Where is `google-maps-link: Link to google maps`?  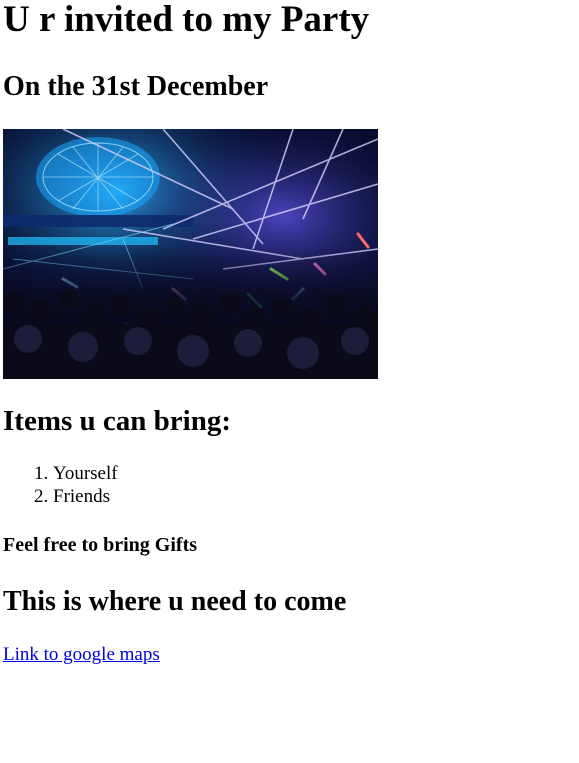 google-maps-link: Link to google maps is located at coordinates (81, 654).